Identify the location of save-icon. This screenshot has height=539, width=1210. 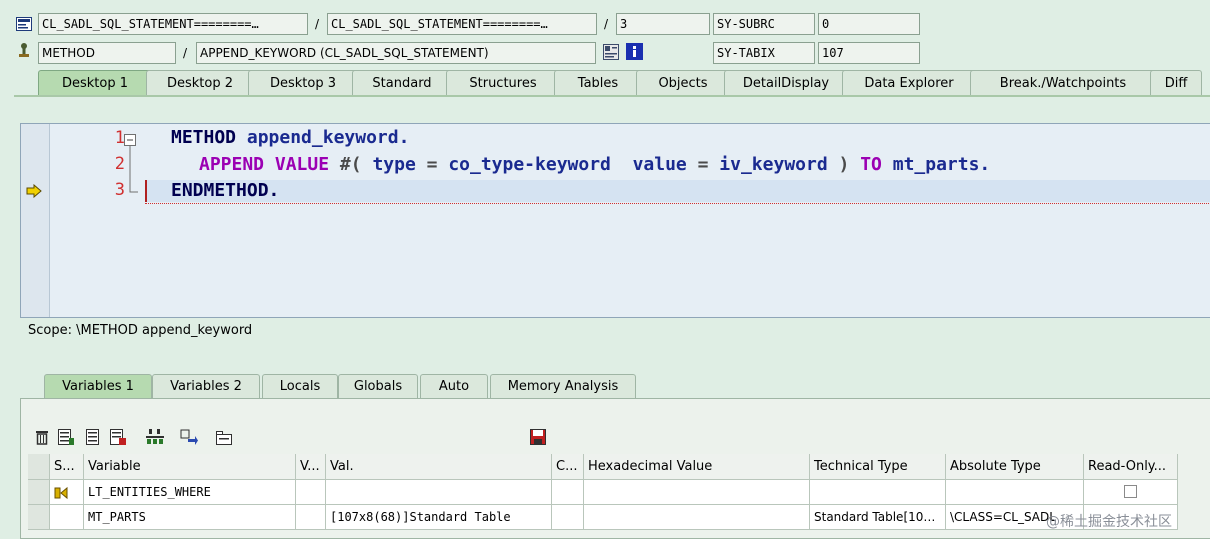
(538, 437).